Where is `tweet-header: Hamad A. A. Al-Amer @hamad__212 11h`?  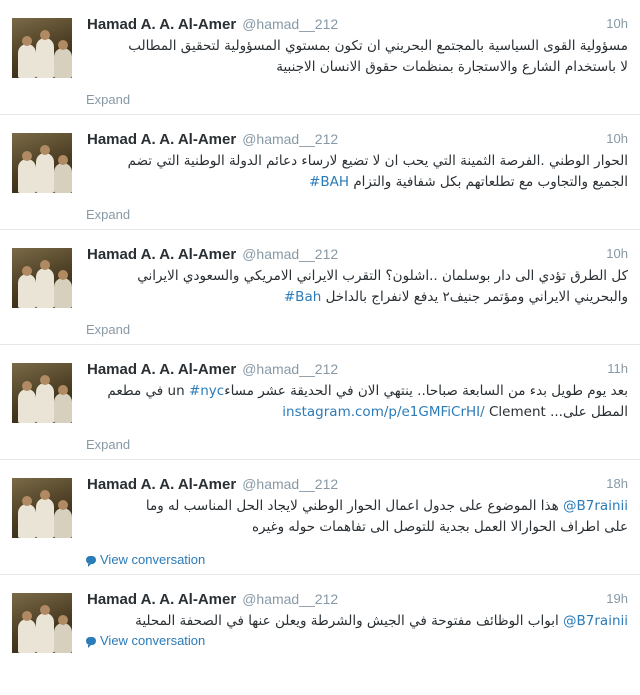
tweet-header: Hamad A. A. Al-Amer @hamad__212 11h is located at coordinates (357, 369).